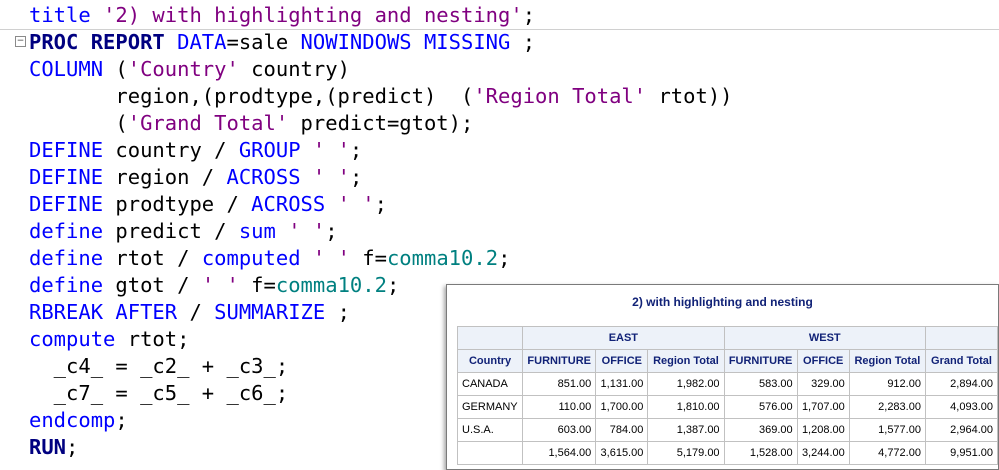 The image size is (999, 470). Describe the element at coordinates (257, 285) in the screenshot. I see `code-token: f=` at that location.